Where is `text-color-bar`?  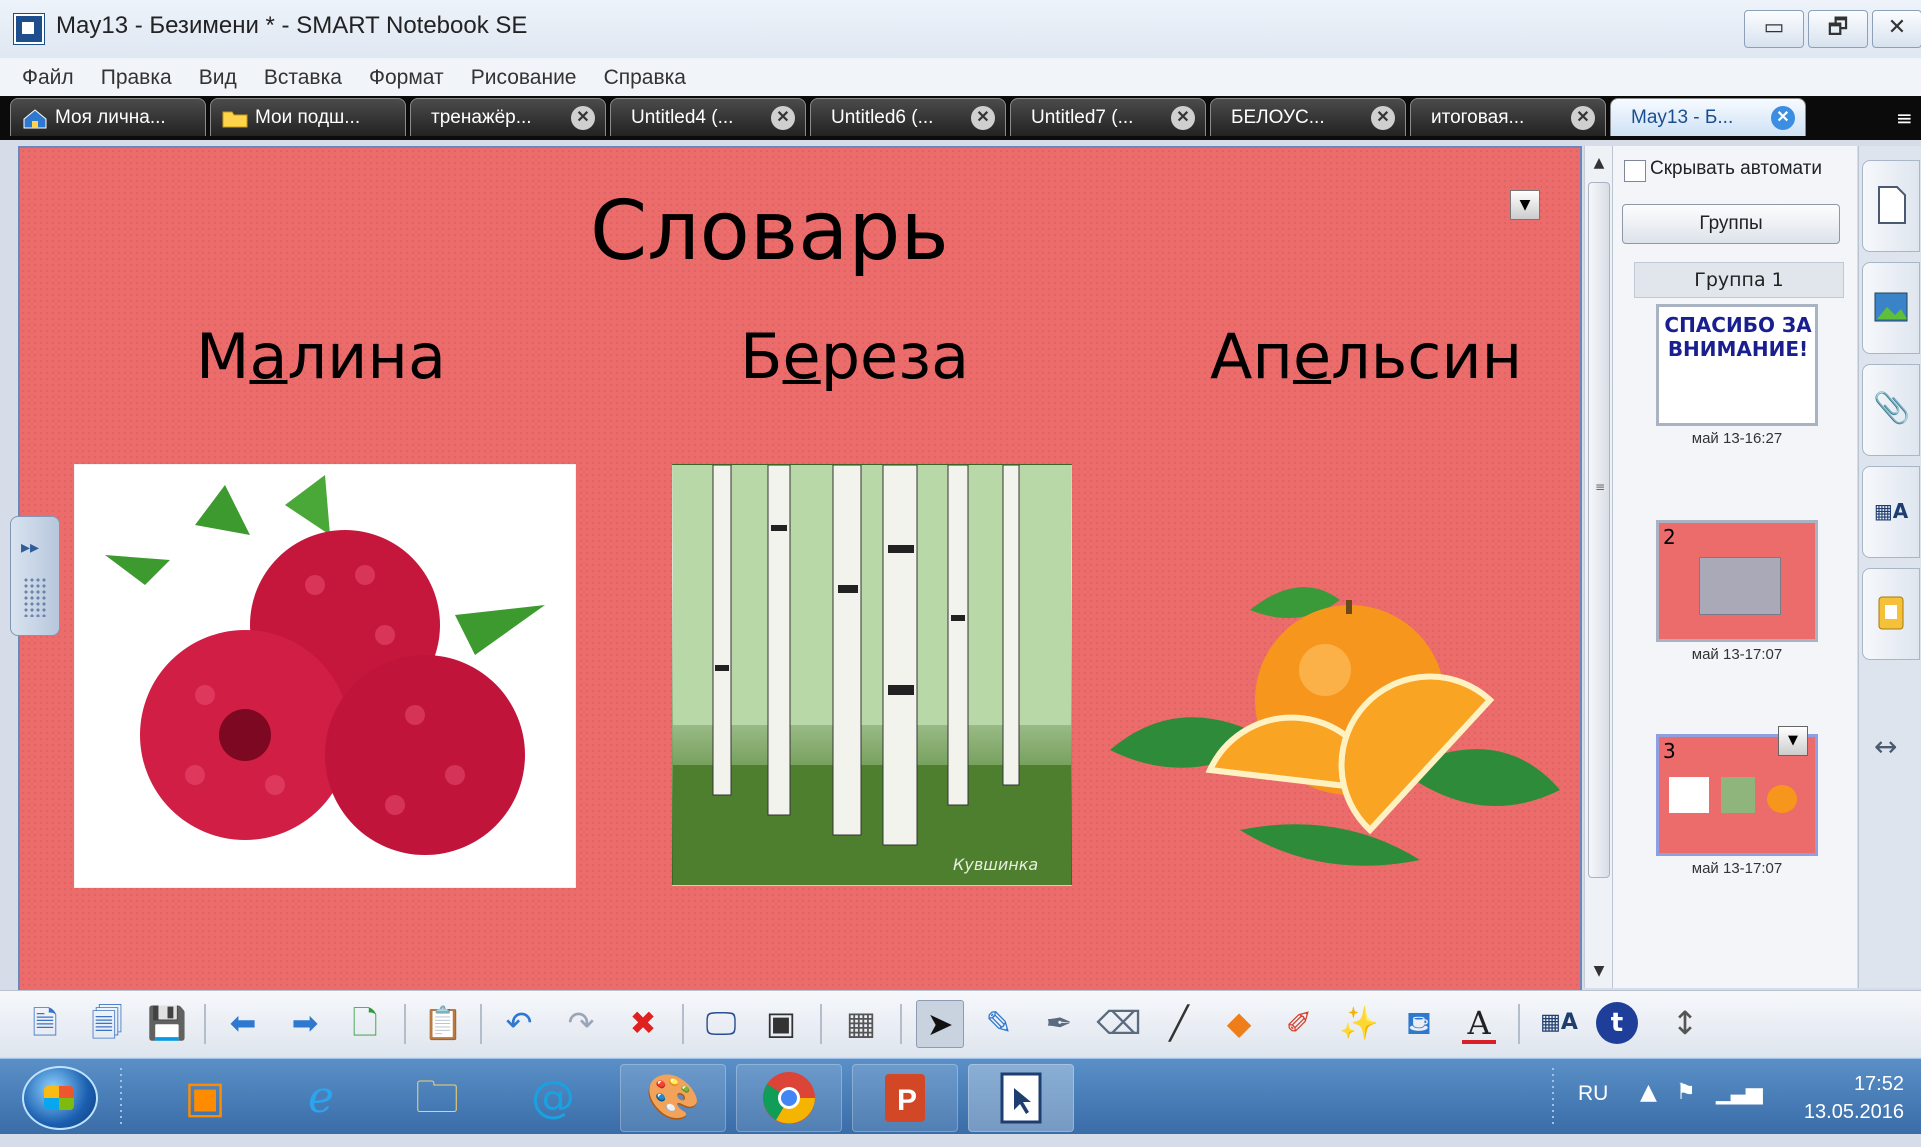 text-color-bar is located at coordinates (1479, 1042).